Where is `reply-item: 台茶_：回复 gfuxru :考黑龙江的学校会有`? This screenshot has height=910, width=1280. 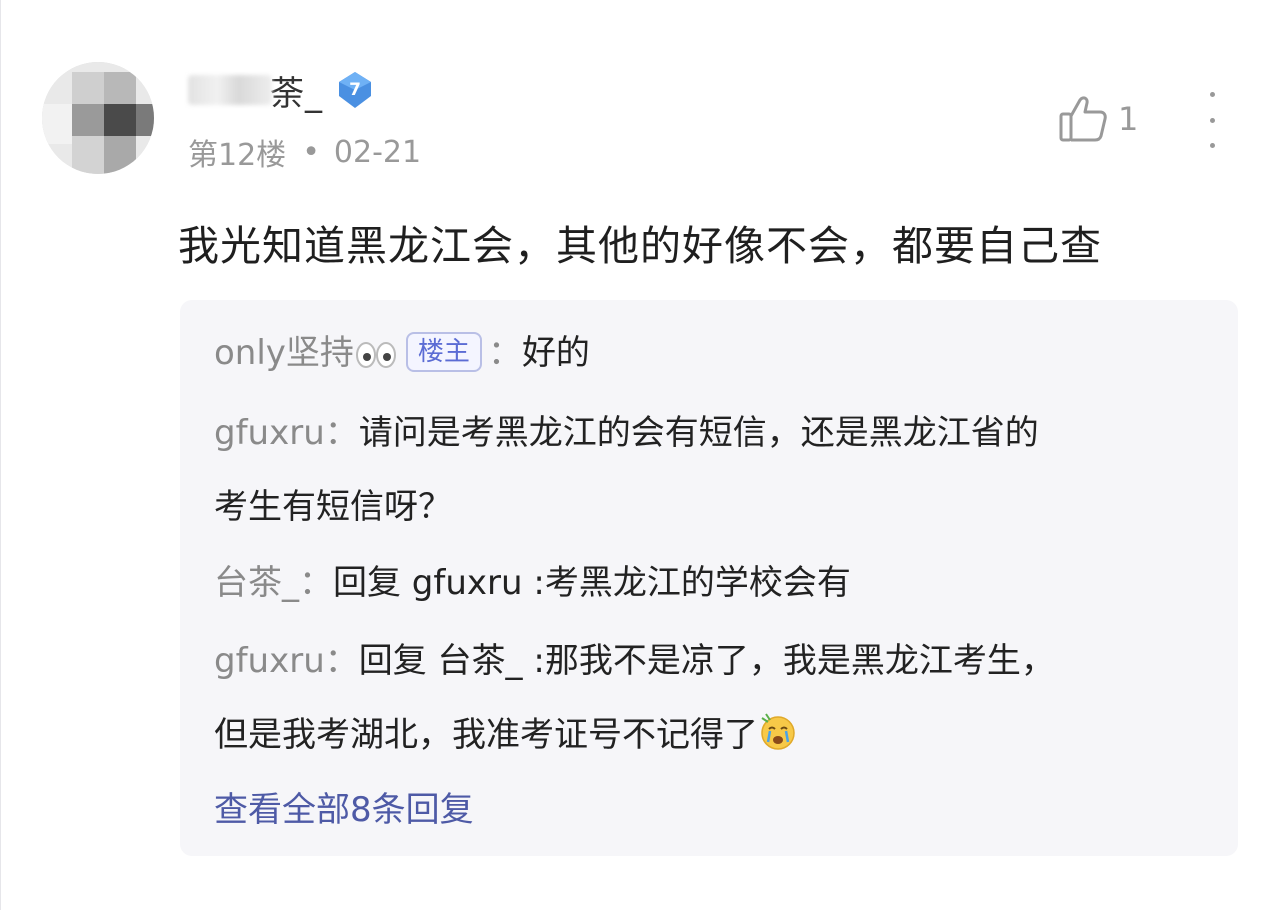
reply-item: 台茶_：回复 gfuxru :考黑龙江的学校会有 is located at coordinates (532, 583).